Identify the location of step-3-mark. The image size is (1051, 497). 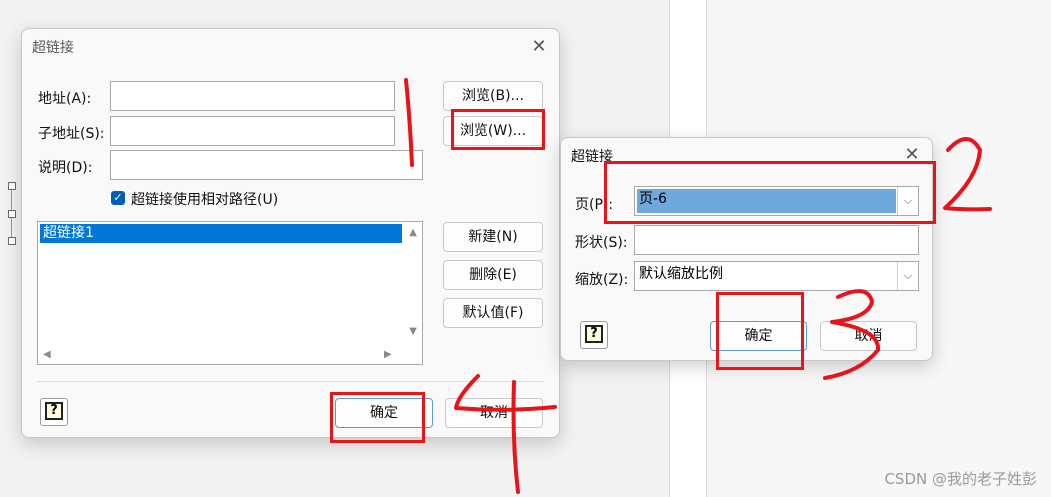
(852, 334).